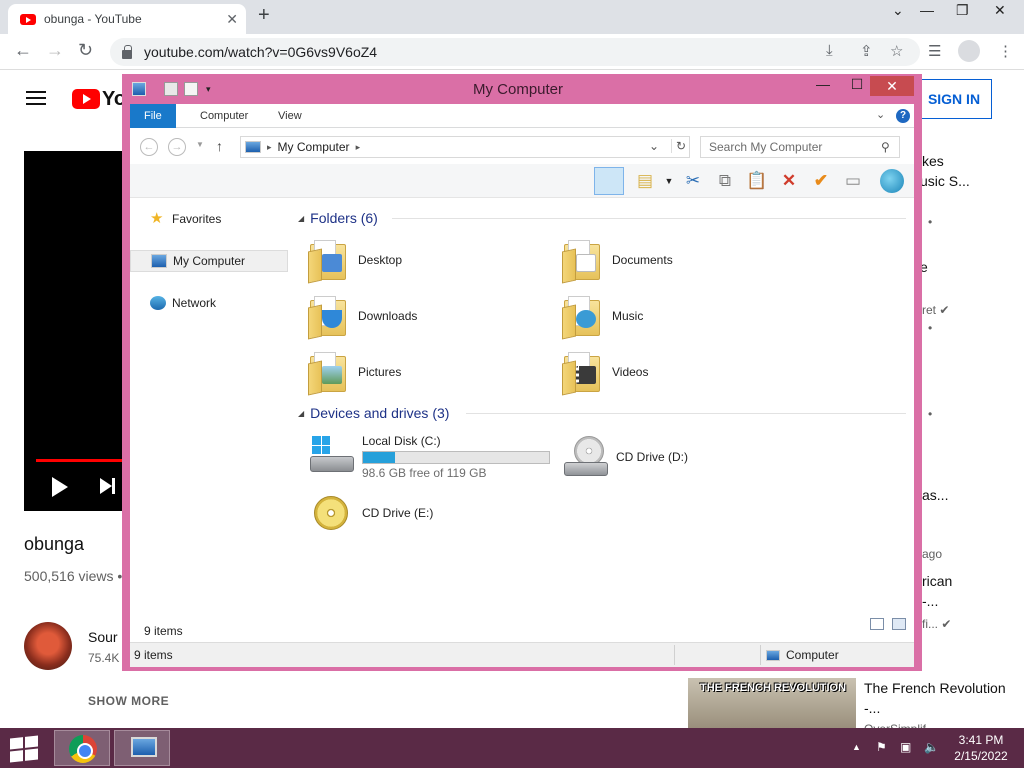 This screenshot has width=1024, height=768. Describe the element at coordinates (645, 181) in the screenshot. I see `folder-options-icon: ▤` at that location.